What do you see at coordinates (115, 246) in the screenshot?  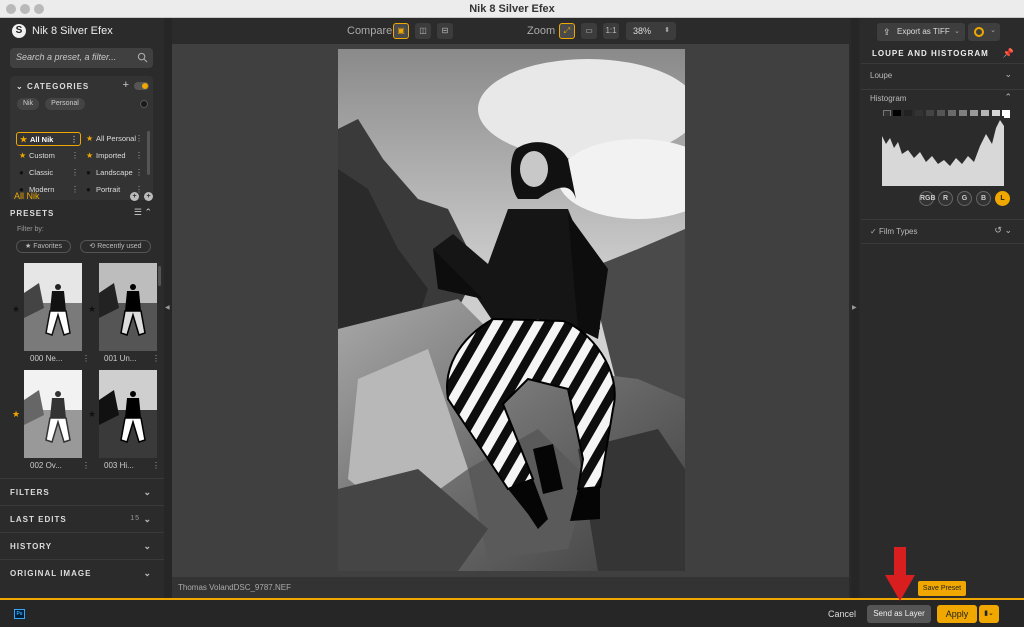 I see `recently-used-filter: ⟲ Recently used` at bounding box center [115, 246].